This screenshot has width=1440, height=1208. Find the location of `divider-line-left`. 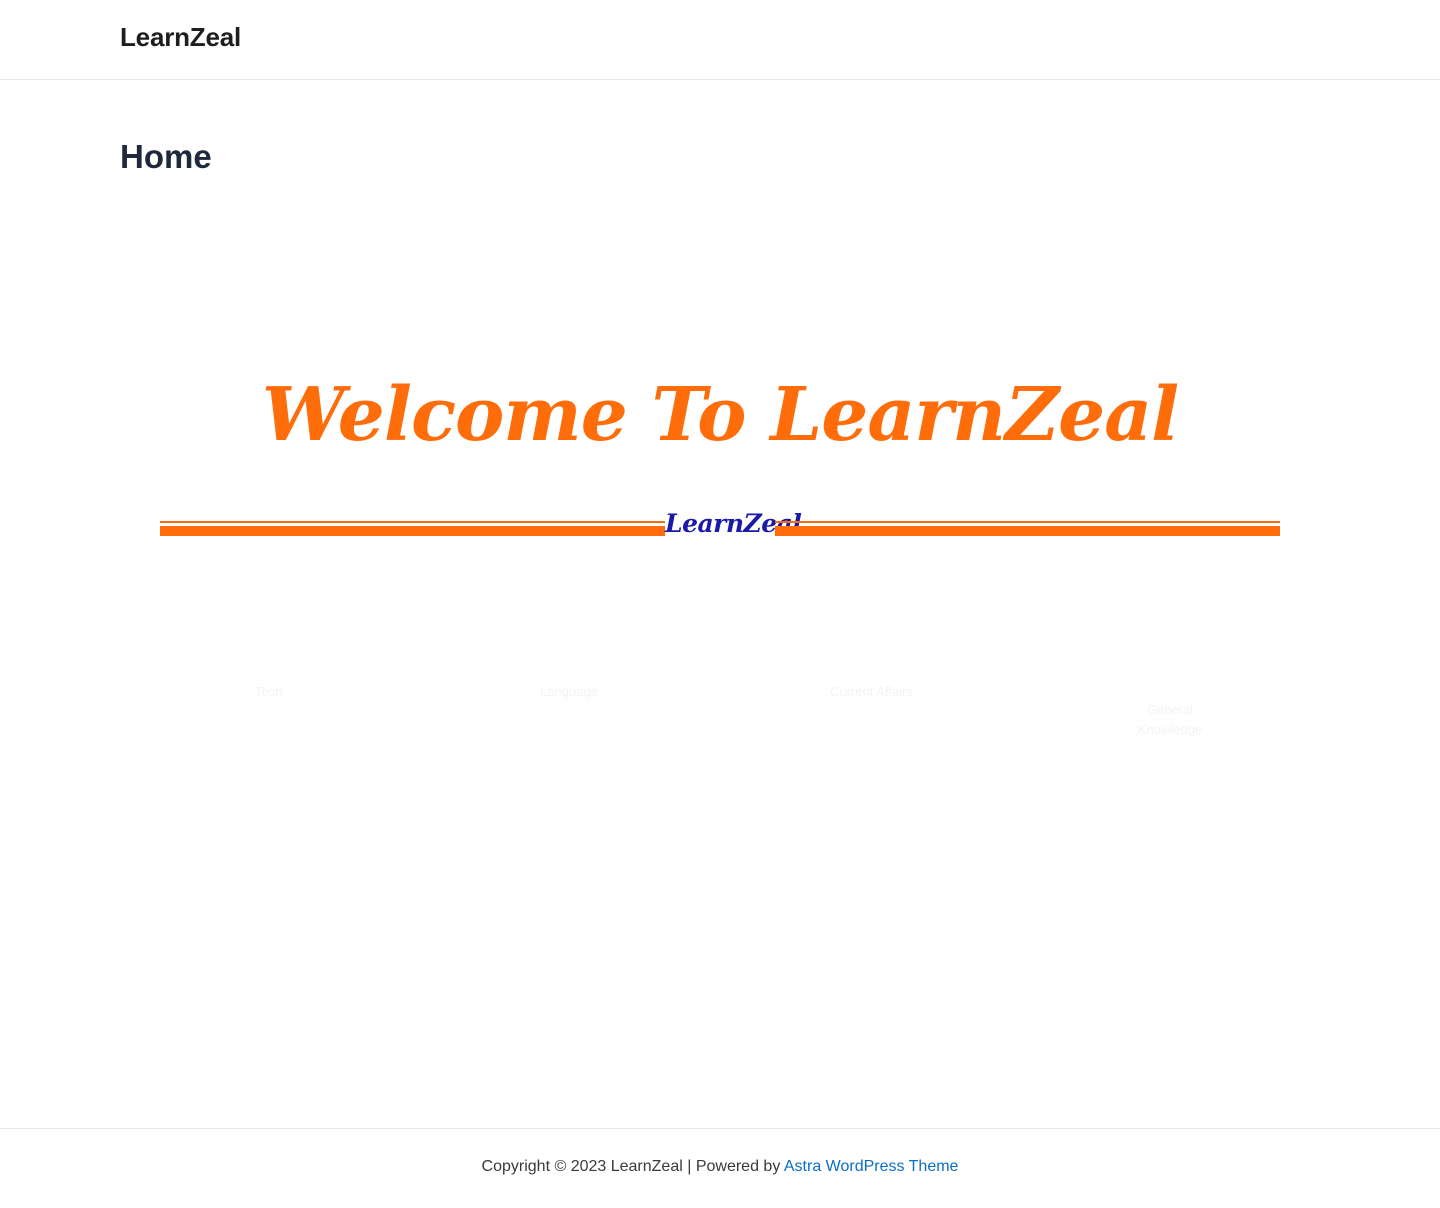

divider-line-left is located at coordinates (412, 528).